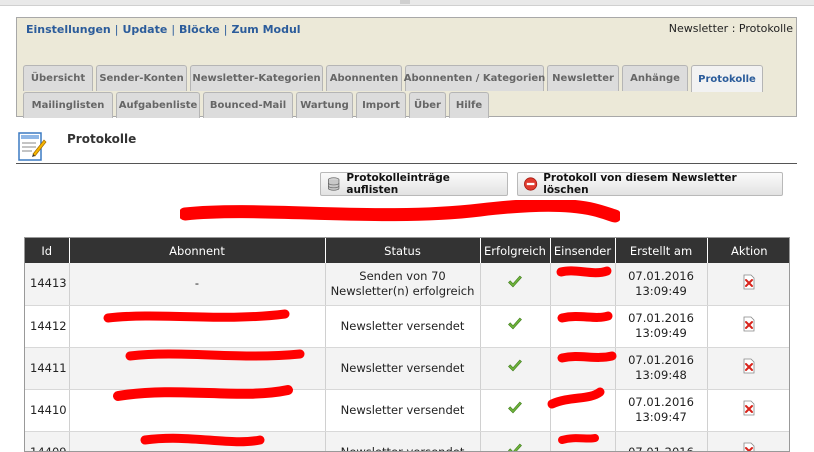  Describe the element at coordinates (32, 146) in the screenshot. I see `newsletter-page-icon` at that location.